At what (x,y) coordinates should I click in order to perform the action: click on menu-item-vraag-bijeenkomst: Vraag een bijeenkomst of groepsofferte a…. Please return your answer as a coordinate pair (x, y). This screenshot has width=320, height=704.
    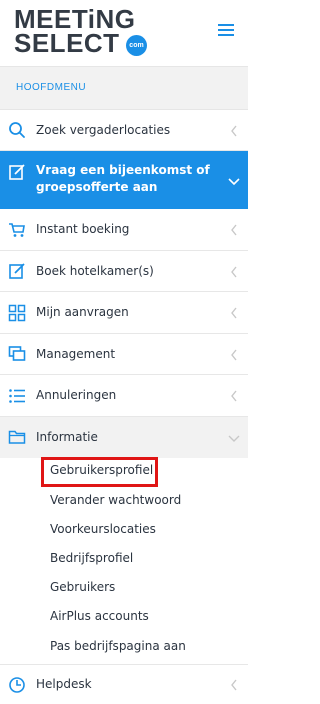
    Looking at the image, I should click on (124, 180).